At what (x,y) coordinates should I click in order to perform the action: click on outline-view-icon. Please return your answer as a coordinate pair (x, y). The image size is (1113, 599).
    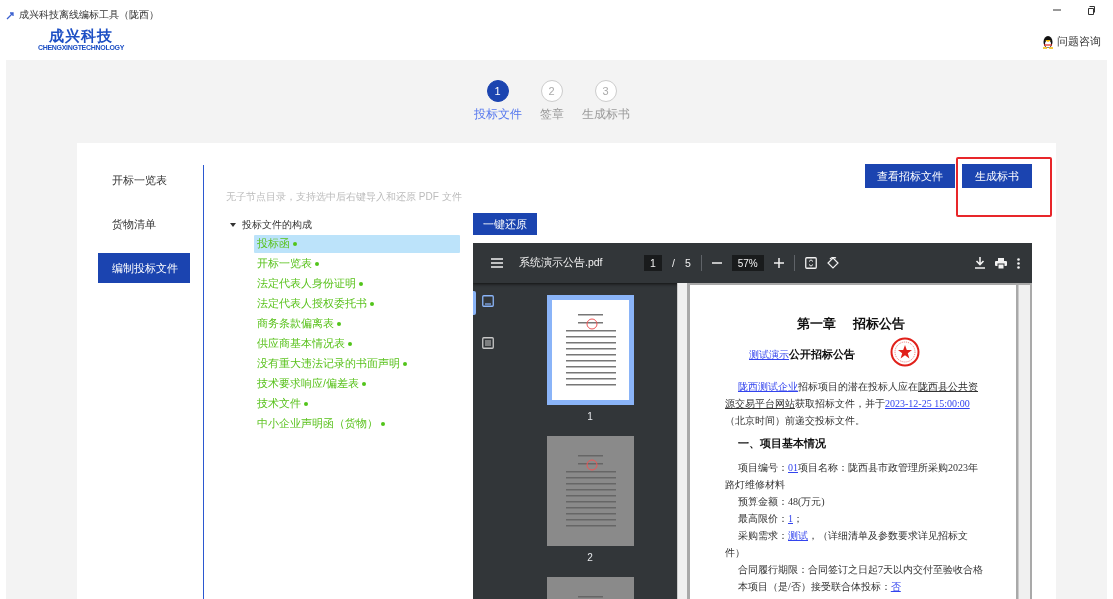
    Looking at the image, I should click on (488, 343).